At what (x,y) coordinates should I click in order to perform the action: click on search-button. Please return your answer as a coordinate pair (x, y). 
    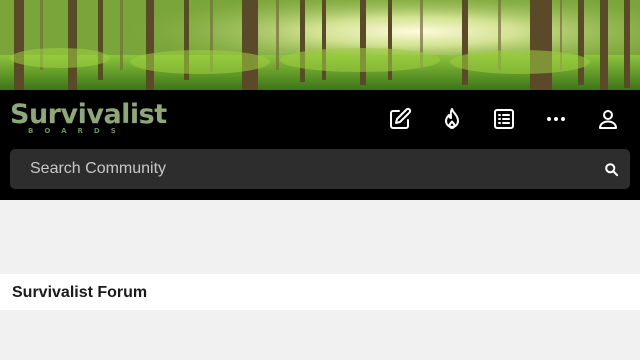
    Looking at the image, I should click on (611, 169).